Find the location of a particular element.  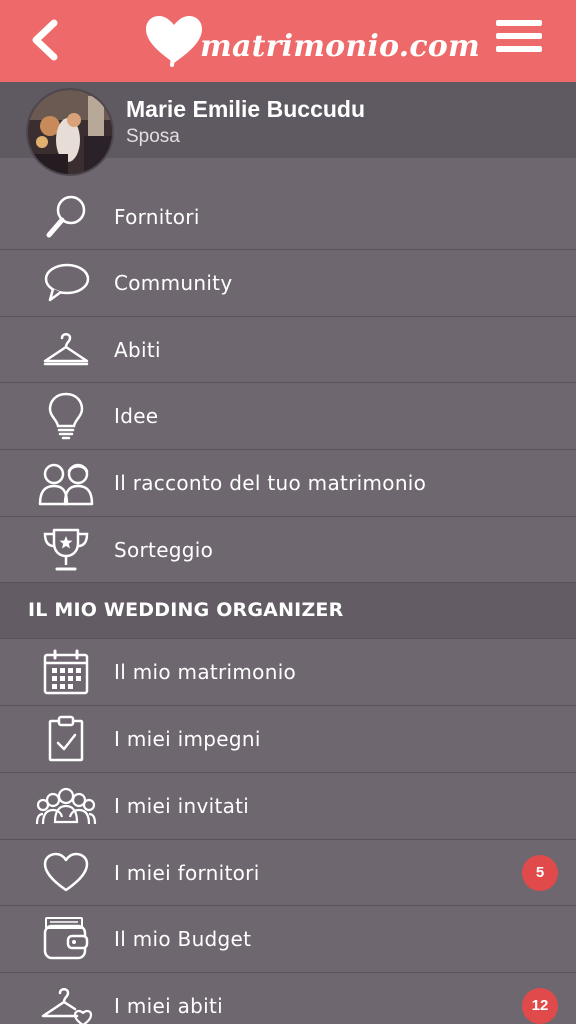

heart-icon is located at coordinates (66, 873).